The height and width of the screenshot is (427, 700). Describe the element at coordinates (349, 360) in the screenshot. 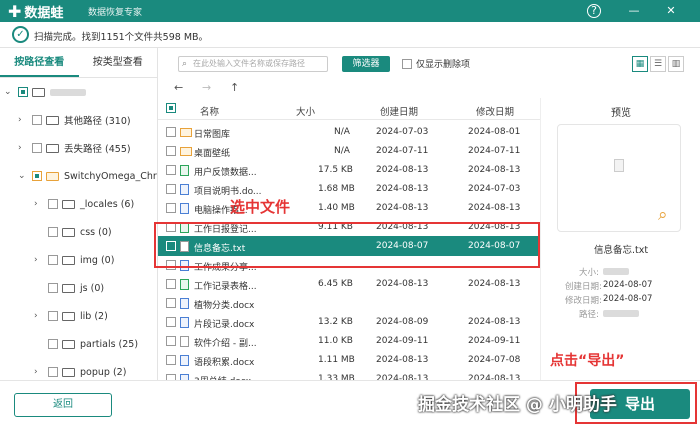

I see `table-row: 语段积累.docx 1.11 MB 2024-08-13 2024-07-08` at that location.